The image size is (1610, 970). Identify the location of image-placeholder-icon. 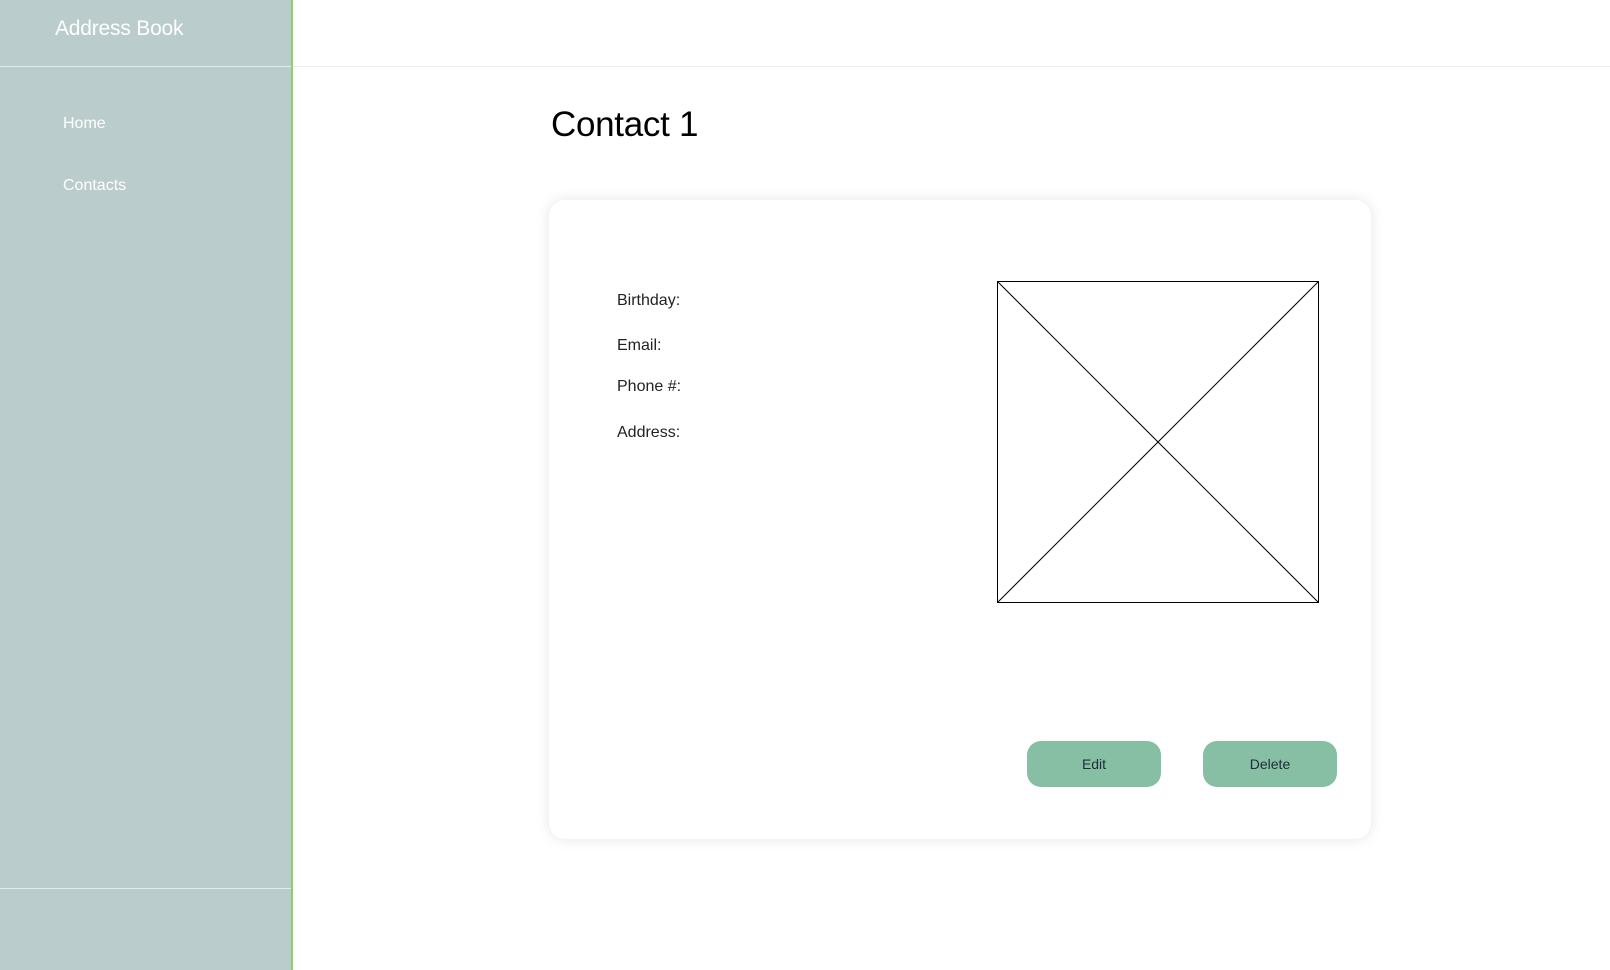
(1158, 442).